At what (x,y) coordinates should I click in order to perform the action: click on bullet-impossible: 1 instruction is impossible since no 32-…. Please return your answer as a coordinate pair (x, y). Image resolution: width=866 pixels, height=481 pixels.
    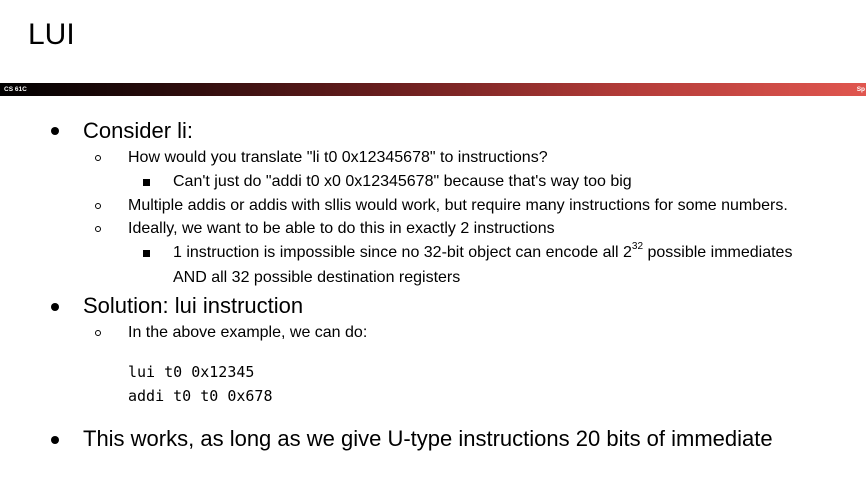
    Looking at the image, I should click on (483, 251).